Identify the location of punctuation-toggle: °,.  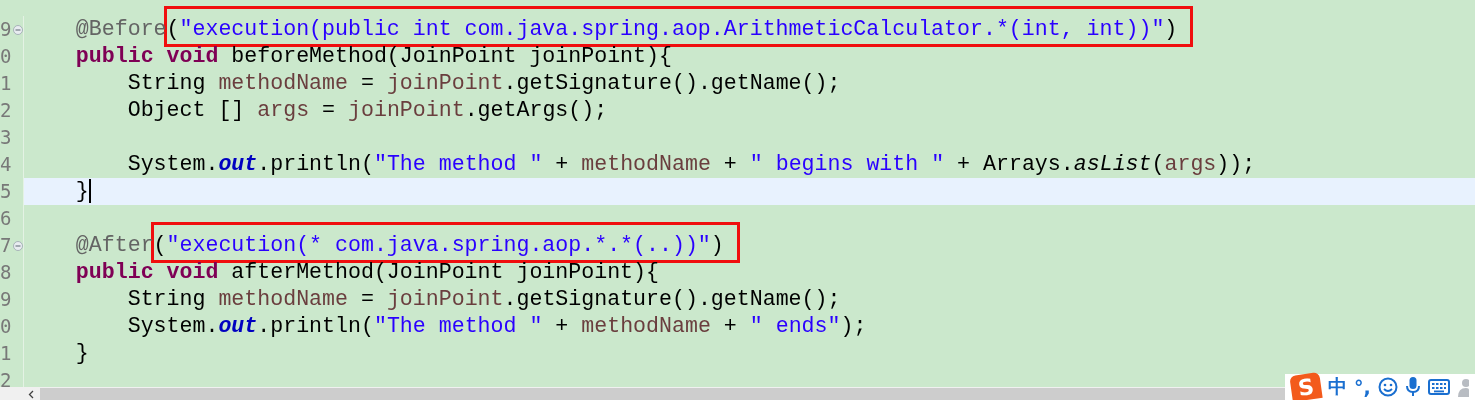
(1362, 387).